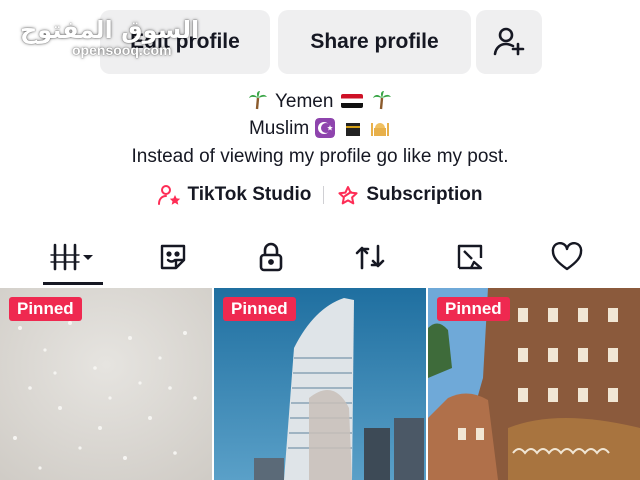  I want to click on tagged-icon, so click(470, 257).